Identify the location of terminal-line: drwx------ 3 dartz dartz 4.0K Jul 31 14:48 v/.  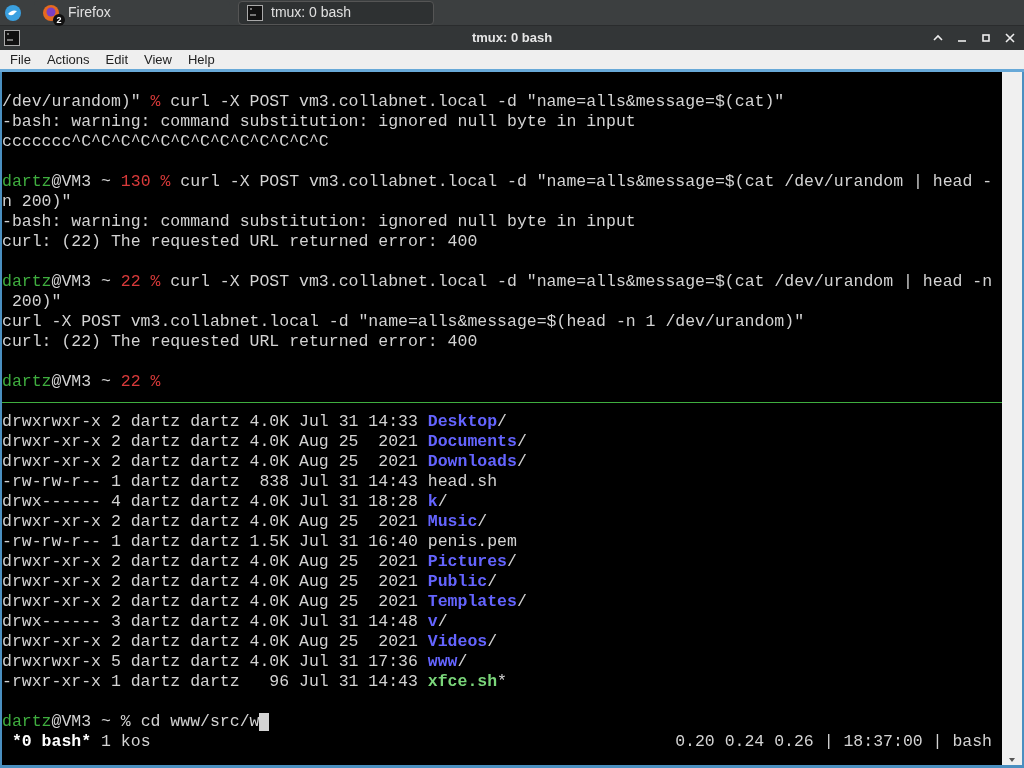
(225, 622).